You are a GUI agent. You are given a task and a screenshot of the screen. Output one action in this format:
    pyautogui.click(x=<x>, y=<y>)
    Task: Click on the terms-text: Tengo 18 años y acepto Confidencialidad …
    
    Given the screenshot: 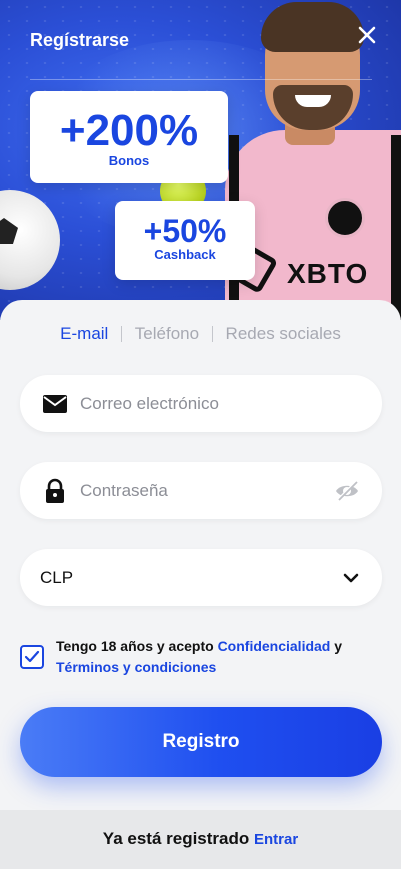 What is the action you would take?
    pyautogui.click(x=216, y=657)
    